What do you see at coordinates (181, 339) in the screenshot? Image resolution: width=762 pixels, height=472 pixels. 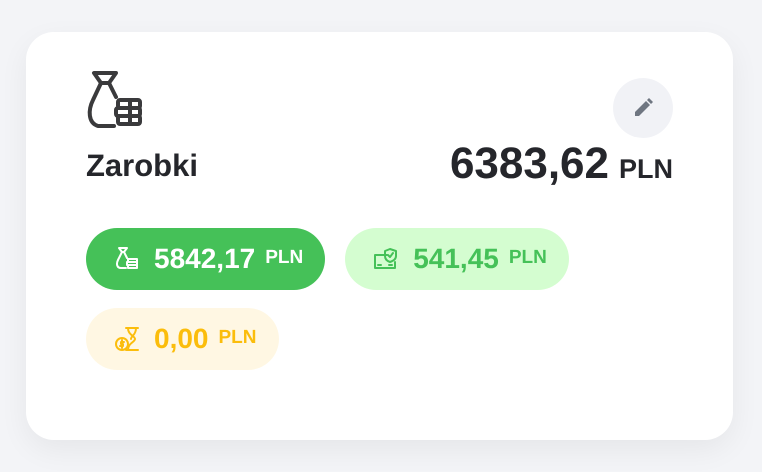 I see `amount-value: 0,00` at bounding box center [181, 339].